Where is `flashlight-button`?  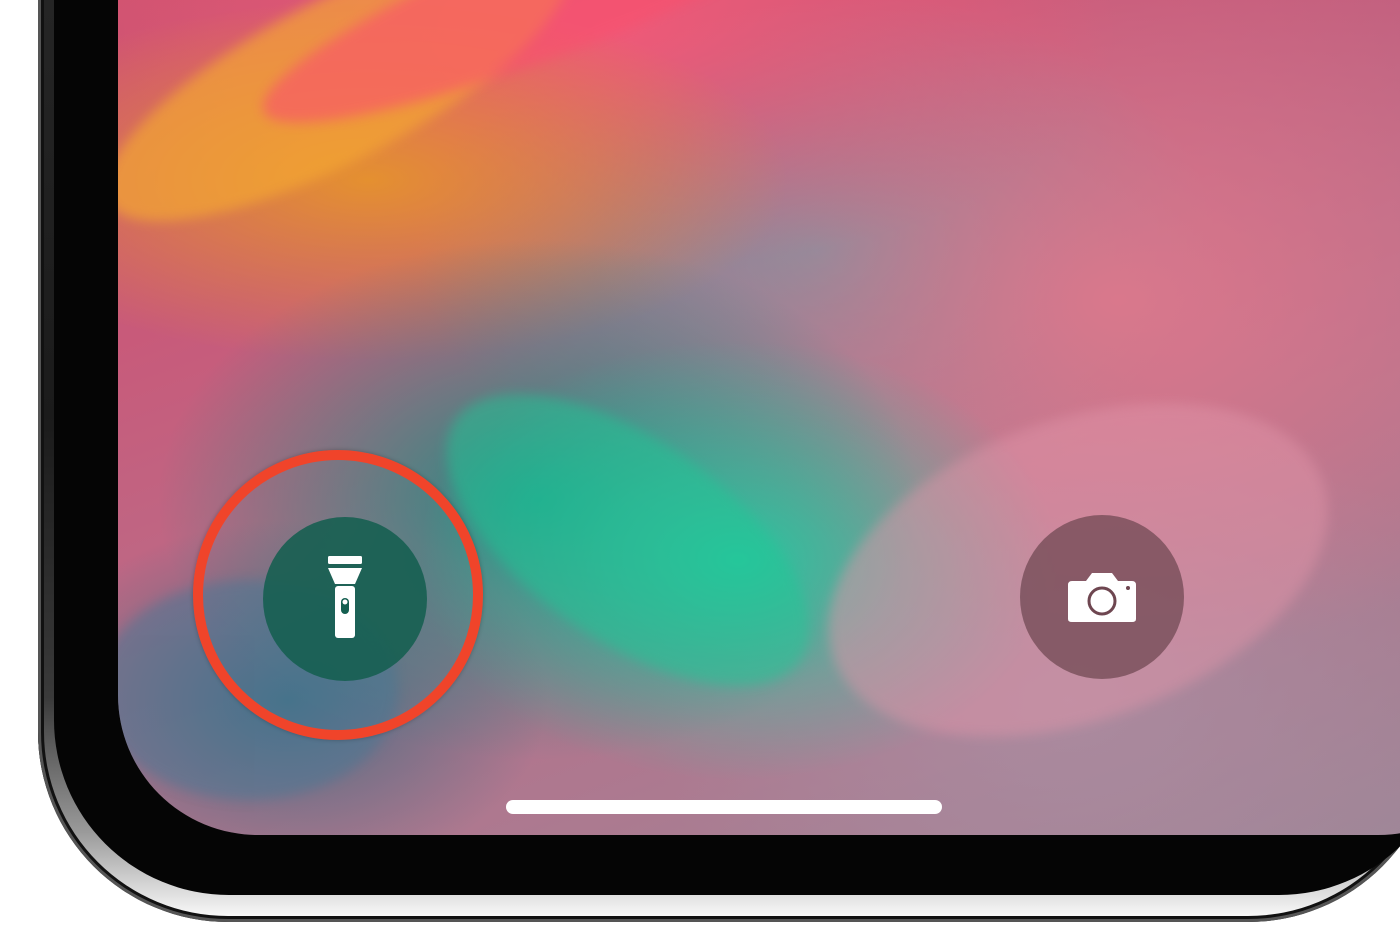
flashlight-button is located at coordinates (345, 599).